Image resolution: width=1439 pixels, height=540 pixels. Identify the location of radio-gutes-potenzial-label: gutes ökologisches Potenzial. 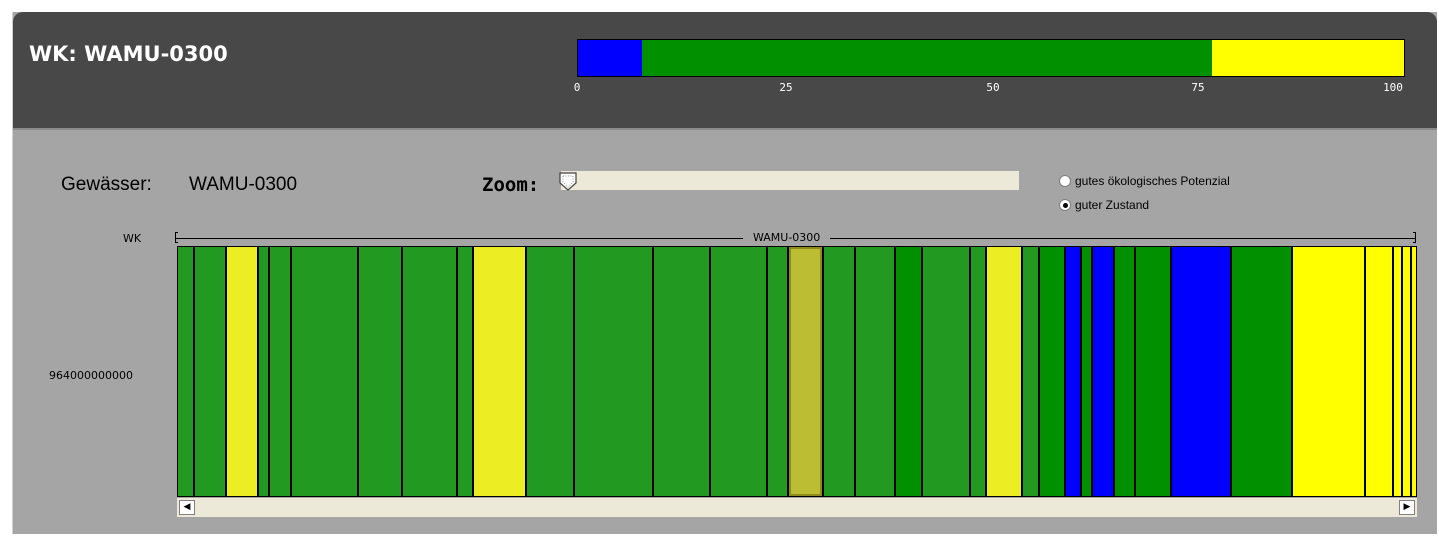
(1152, 181).